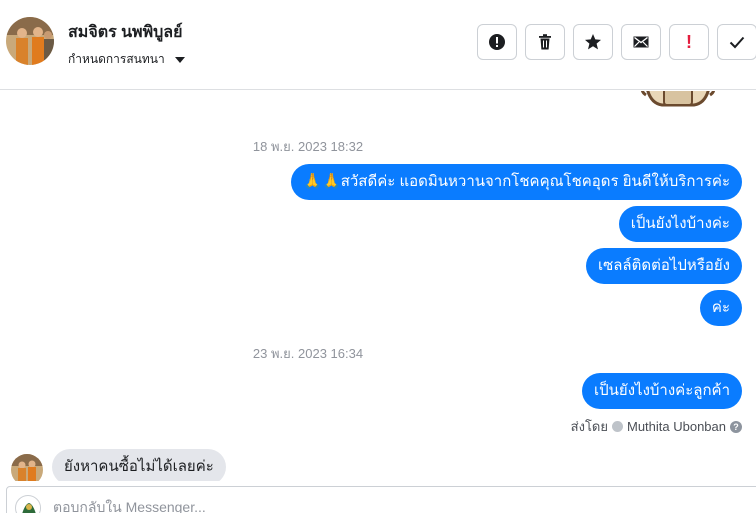 This screenshot has height=513, width=756. I want to click on mail-button, so click(641, 42).